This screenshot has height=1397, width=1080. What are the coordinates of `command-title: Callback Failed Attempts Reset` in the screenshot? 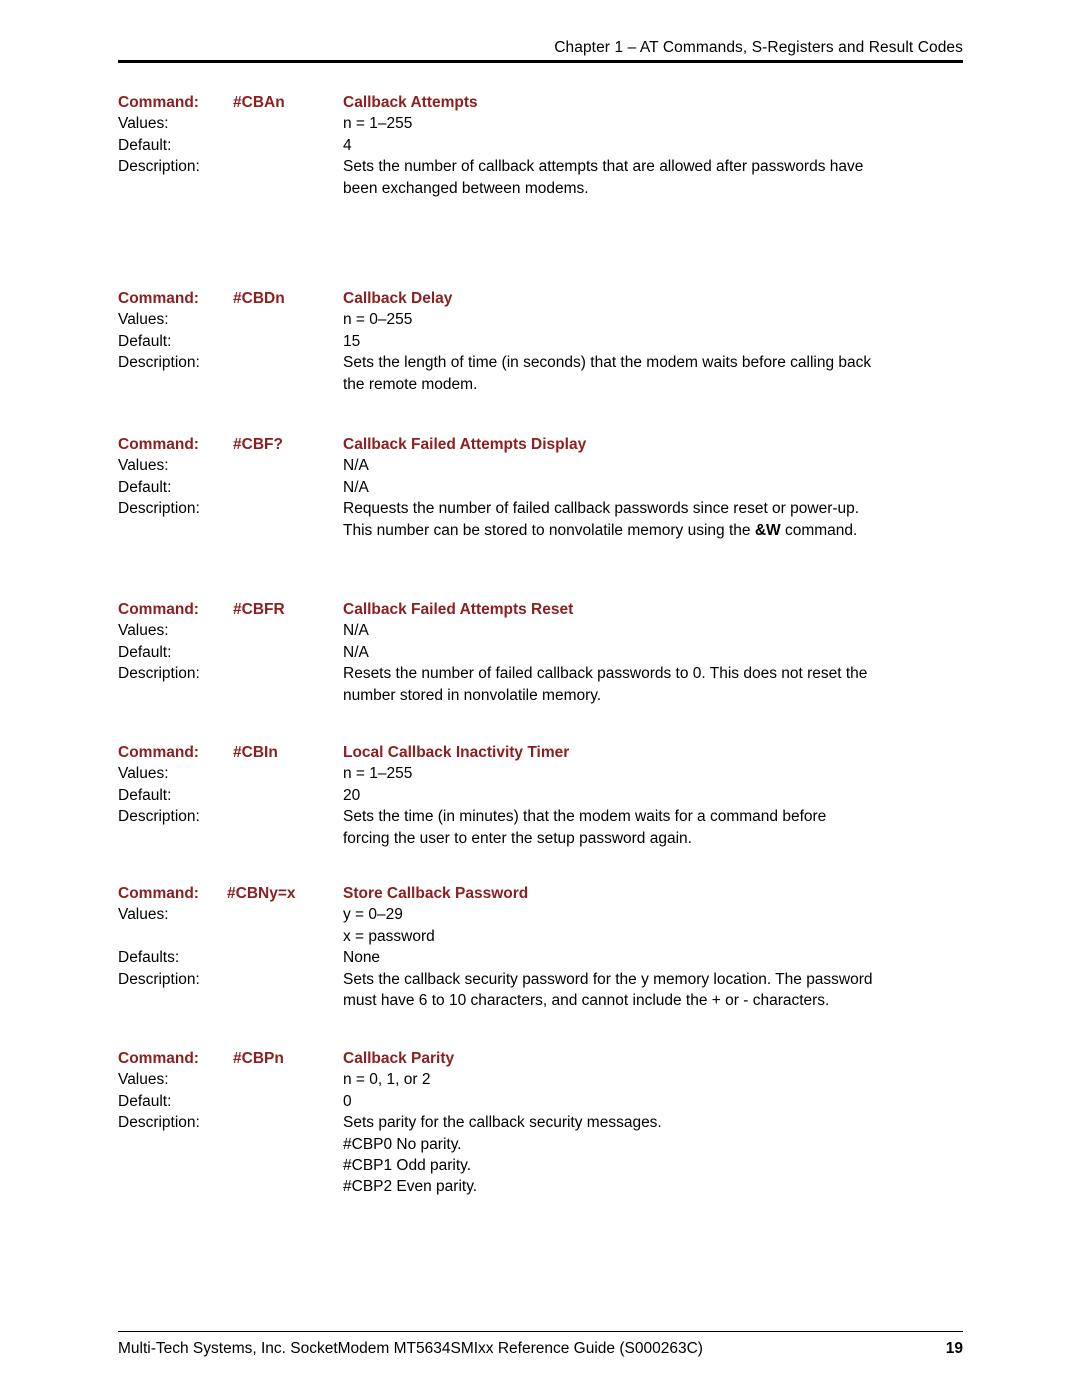 It's located at (653, 609).